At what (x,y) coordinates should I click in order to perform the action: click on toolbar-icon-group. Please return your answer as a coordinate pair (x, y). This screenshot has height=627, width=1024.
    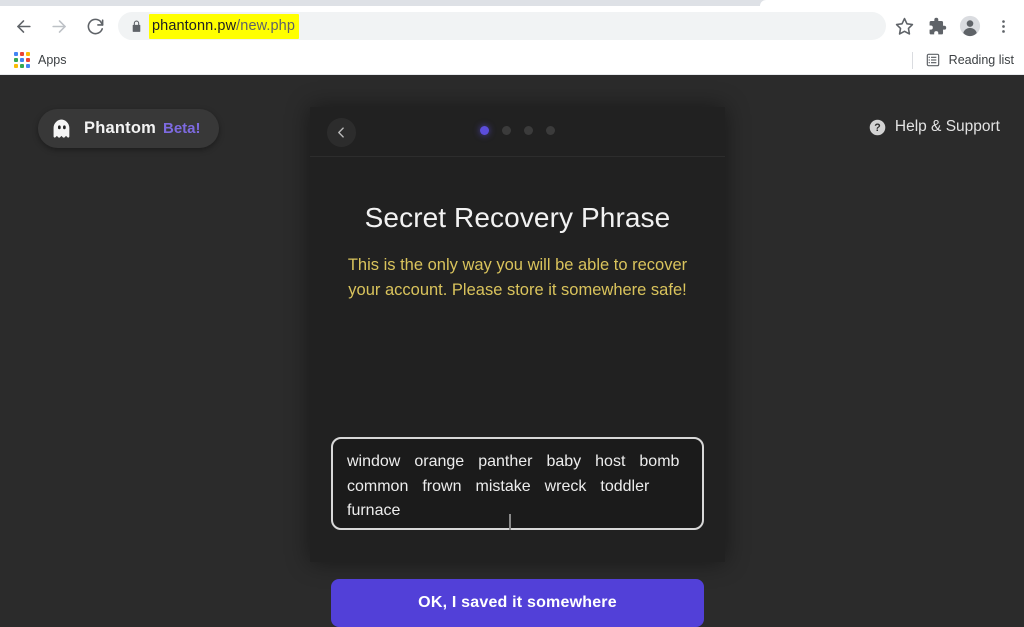
    Looking at the image, I should click on (955, 26).